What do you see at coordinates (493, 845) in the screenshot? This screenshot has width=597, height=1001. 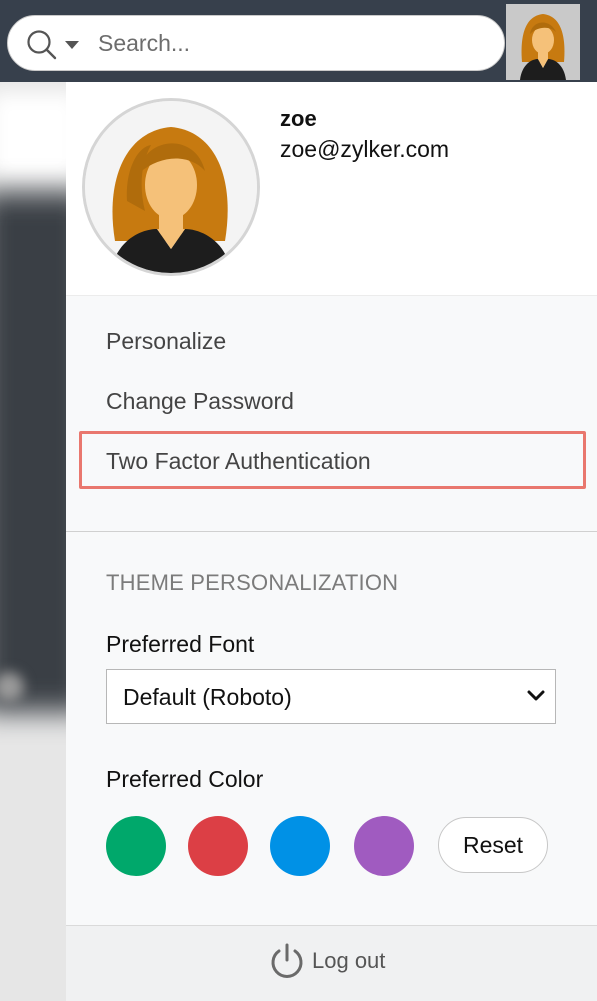 I see `reset-button: Reset` at bounding box center [493, 845].